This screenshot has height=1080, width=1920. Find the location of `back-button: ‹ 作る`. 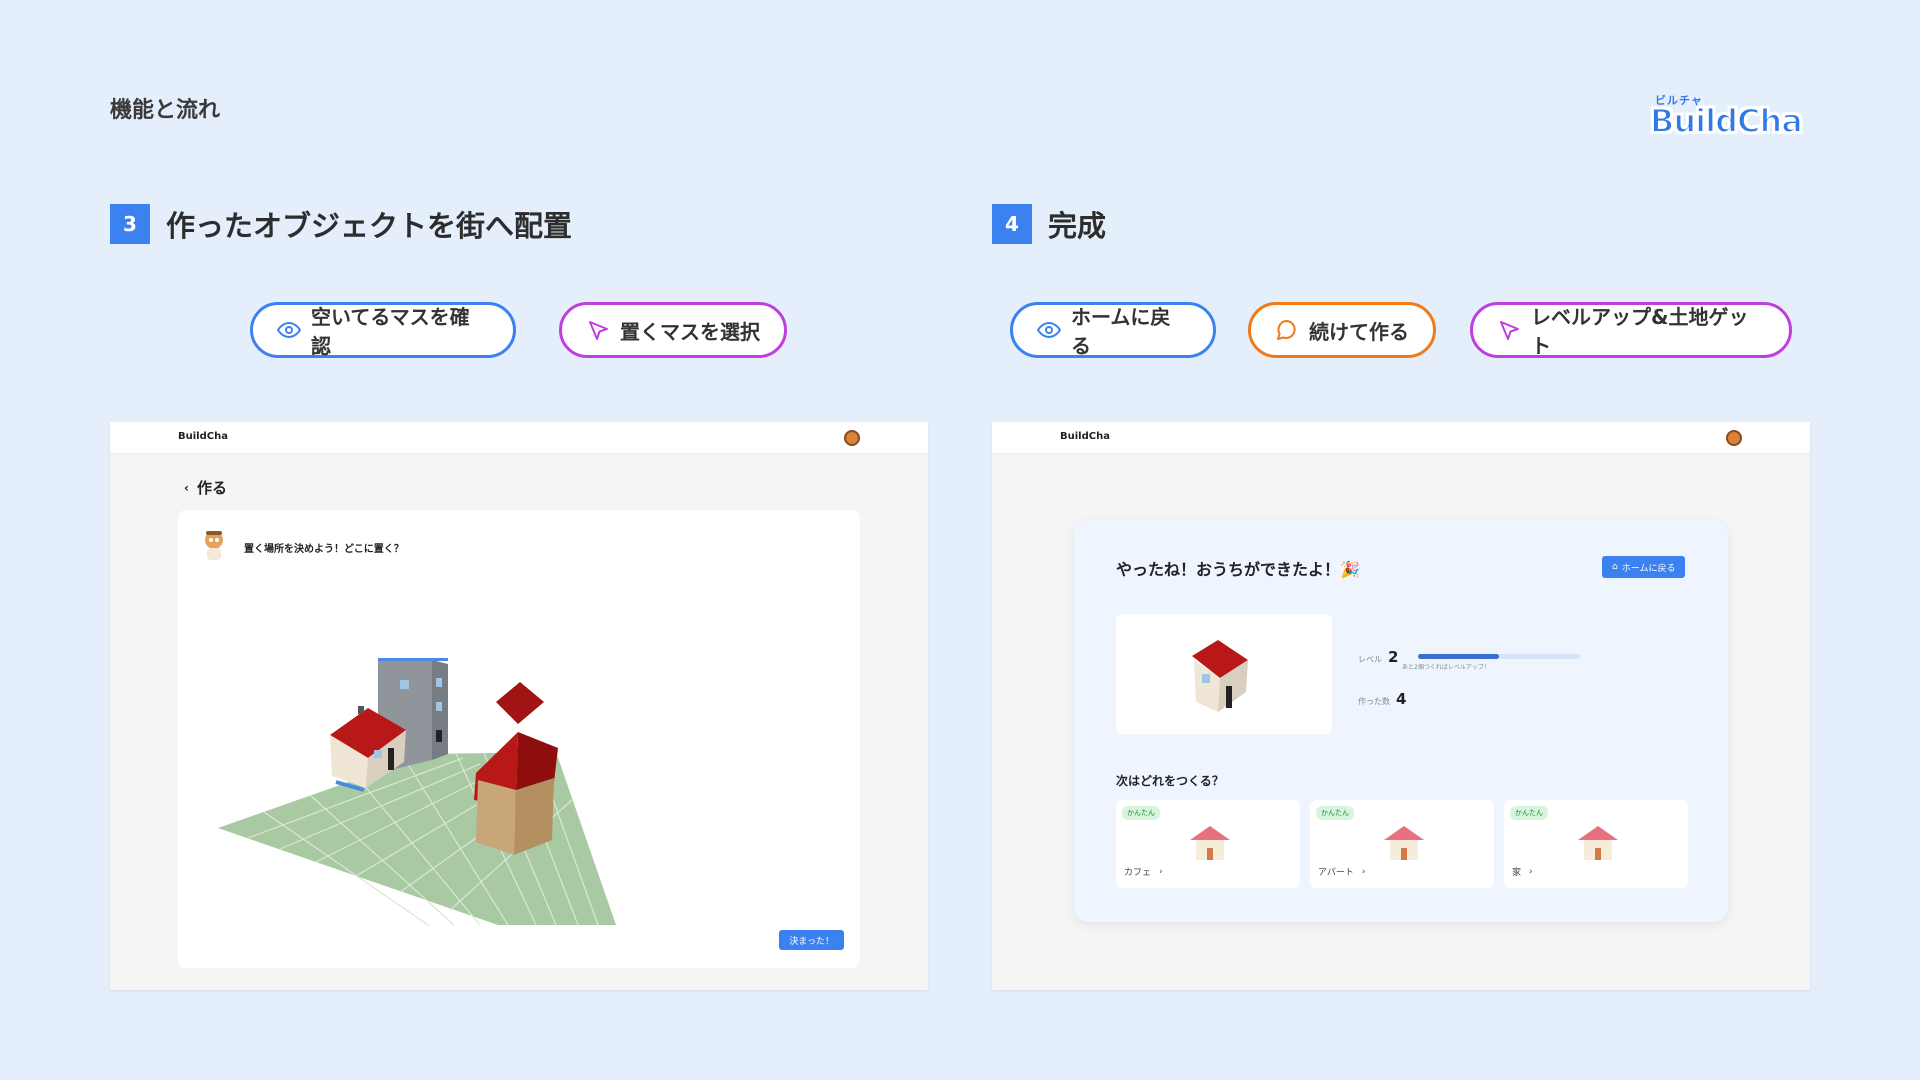

back-button: ‹ 作る is located at coordinates (205, 487).